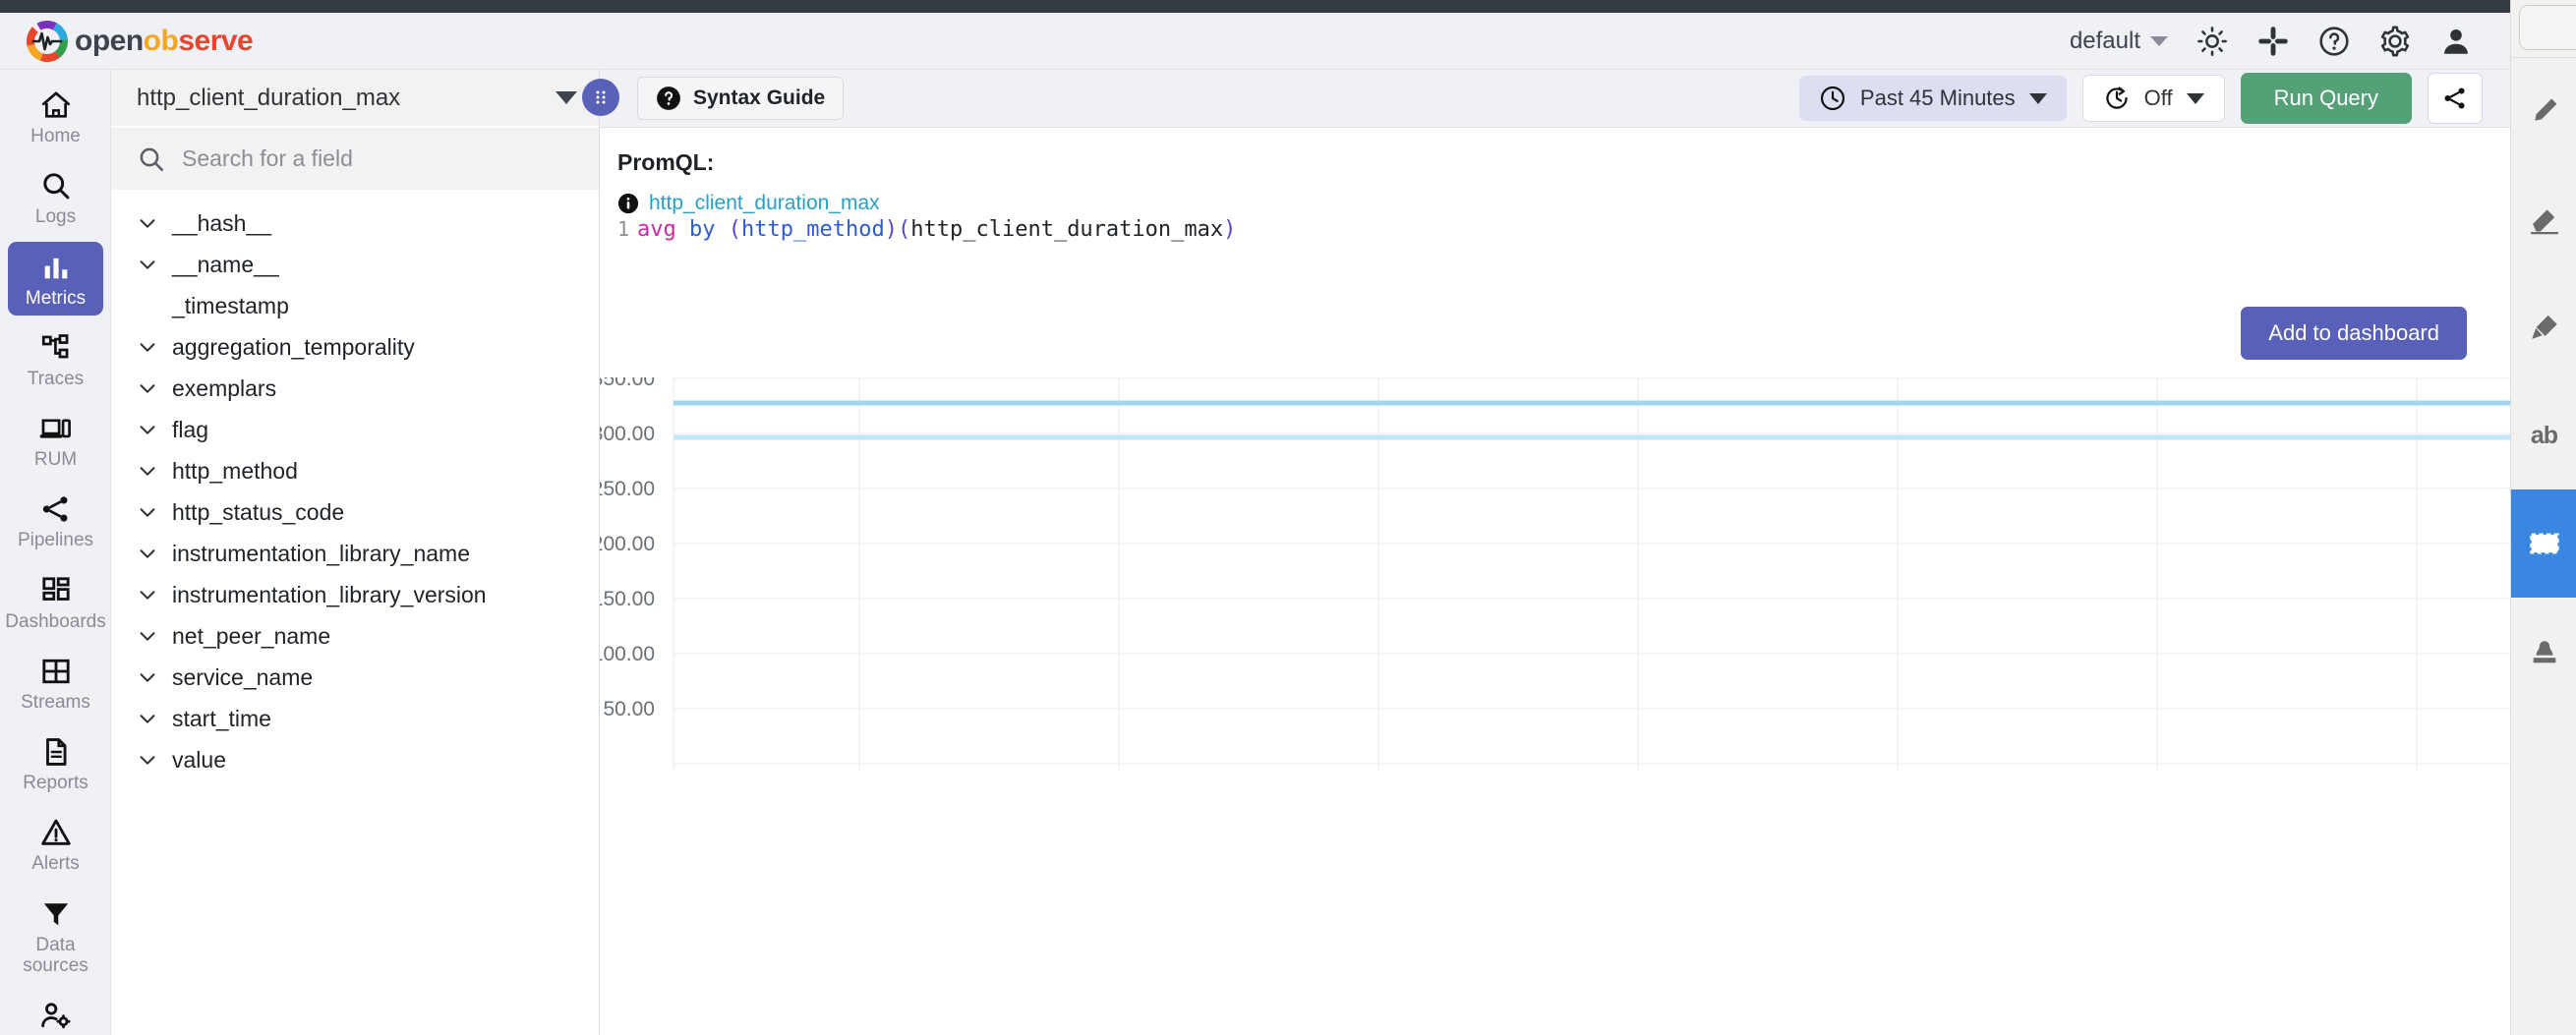 The height and width of the screenshot is (1035, 2576). I want to click on field-row: service_name, so click(355, 677).